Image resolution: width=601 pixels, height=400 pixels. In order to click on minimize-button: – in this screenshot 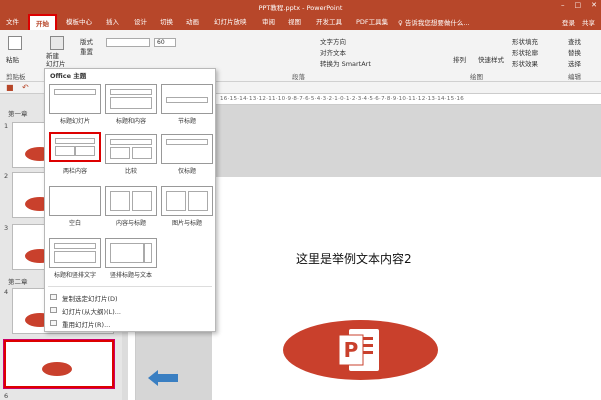, I will do `click(563, 5)`.